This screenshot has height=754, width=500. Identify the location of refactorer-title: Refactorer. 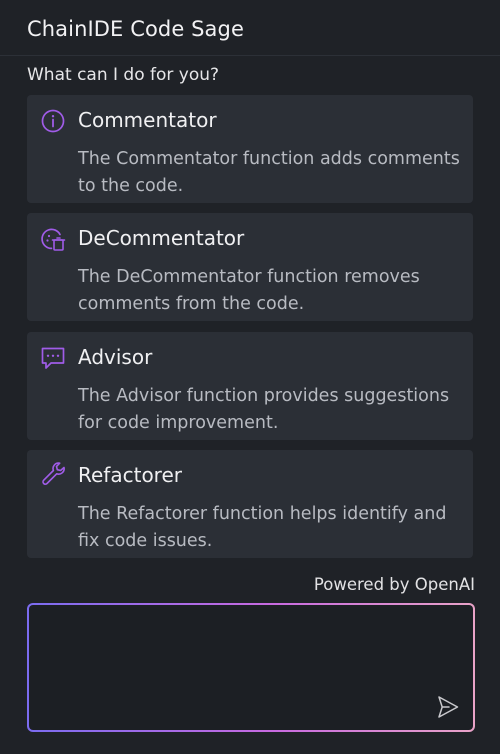
(130, 475).